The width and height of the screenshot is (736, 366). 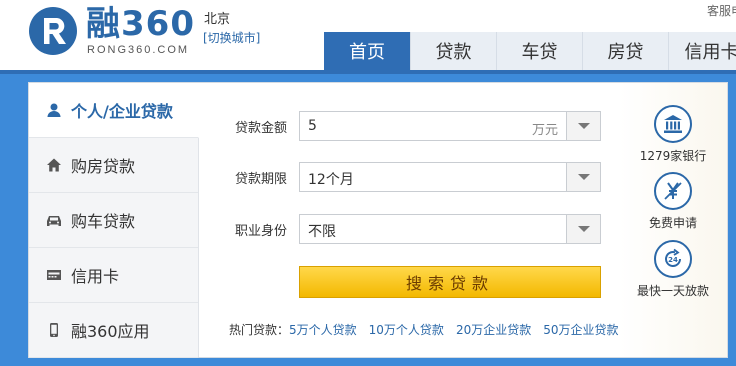 I want to click on features-panel: 1279家银行 免费申请 24 最快一天放款, so click(x=673, y=220).